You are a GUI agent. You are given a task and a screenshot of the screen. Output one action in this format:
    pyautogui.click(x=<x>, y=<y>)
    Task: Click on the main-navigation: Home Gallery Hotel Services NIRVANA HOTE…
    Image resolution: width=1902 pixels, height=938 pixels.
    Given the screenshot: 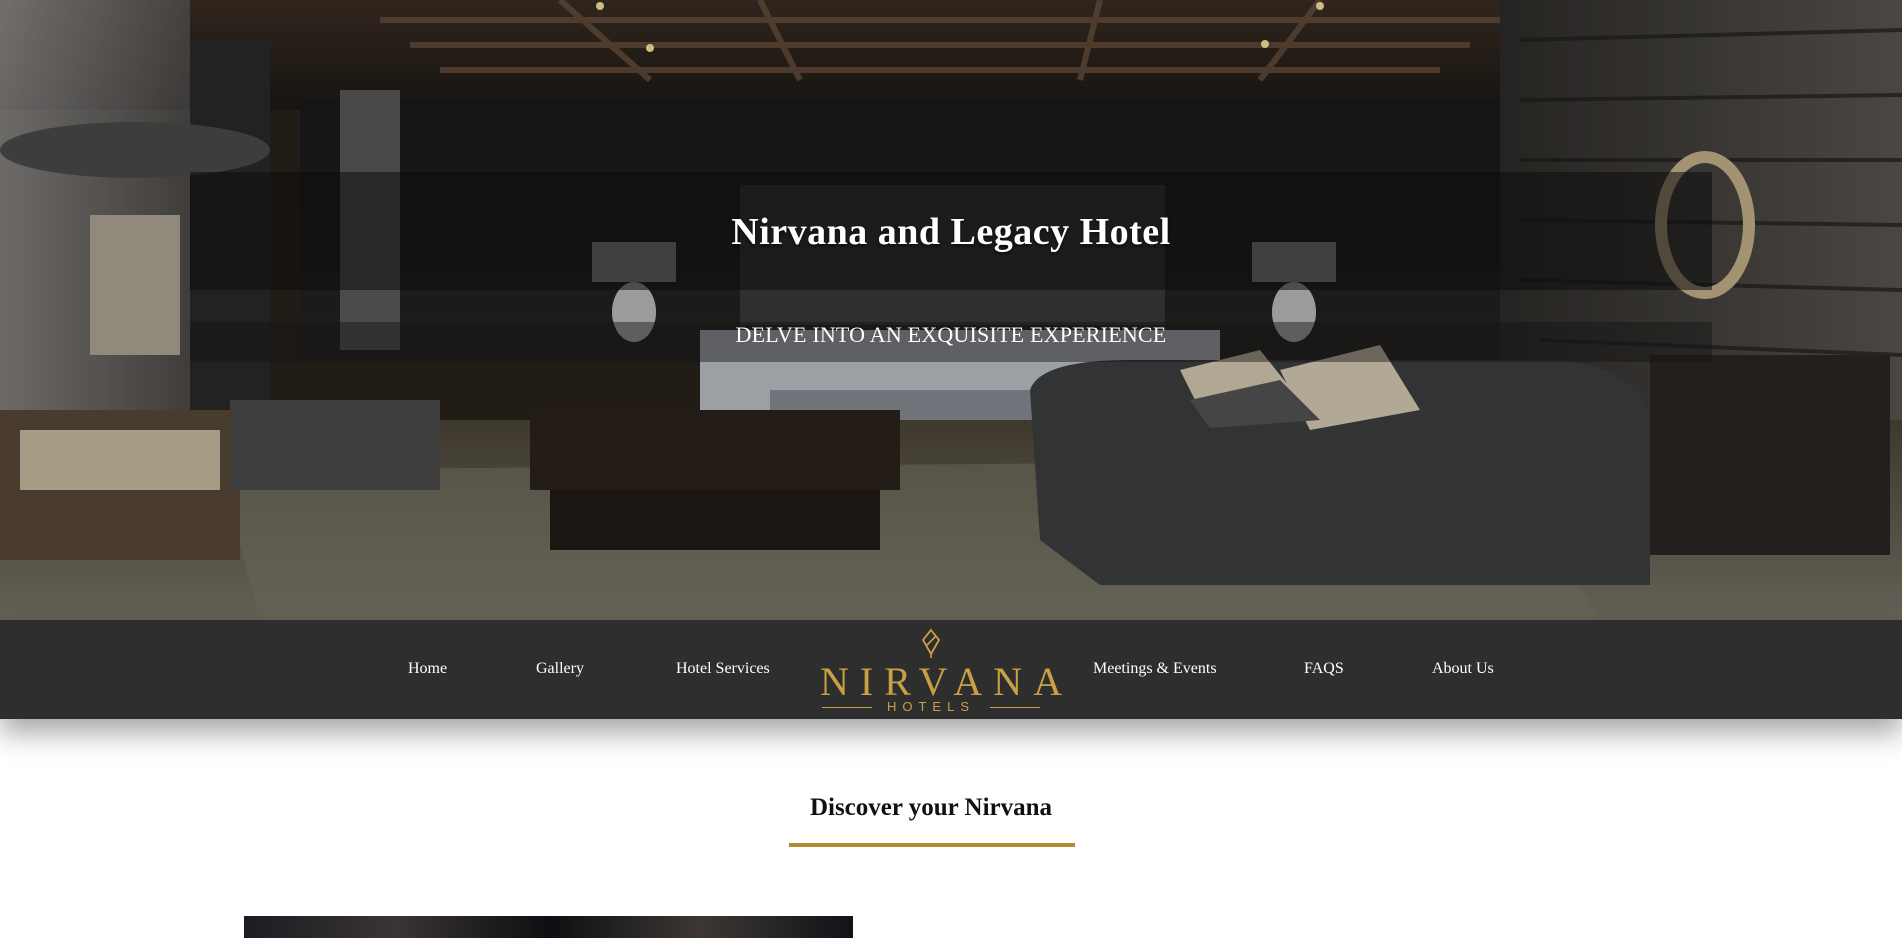 What is the action you would take?
    pyautogui.click(x=951, y=669)
    